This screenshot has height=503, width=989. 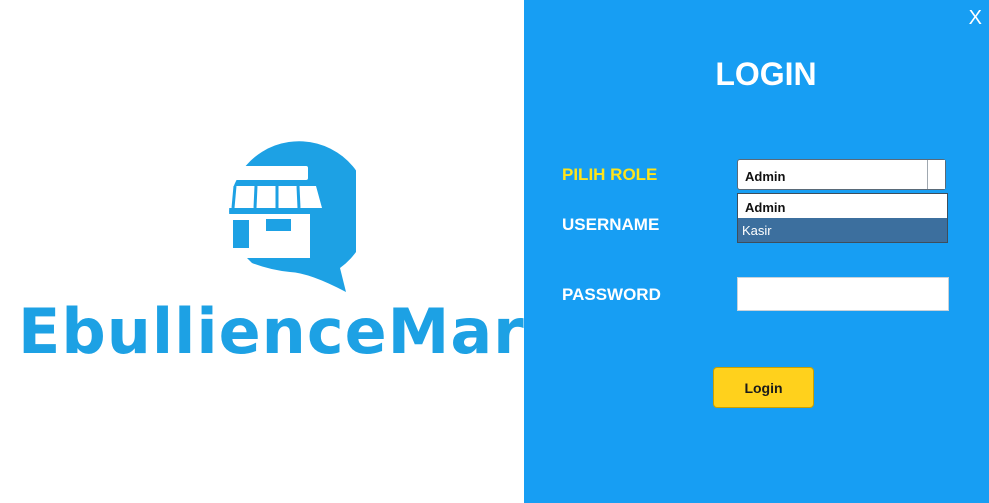 I want to click on chevron-down-icon, so click(x=936, y=174).